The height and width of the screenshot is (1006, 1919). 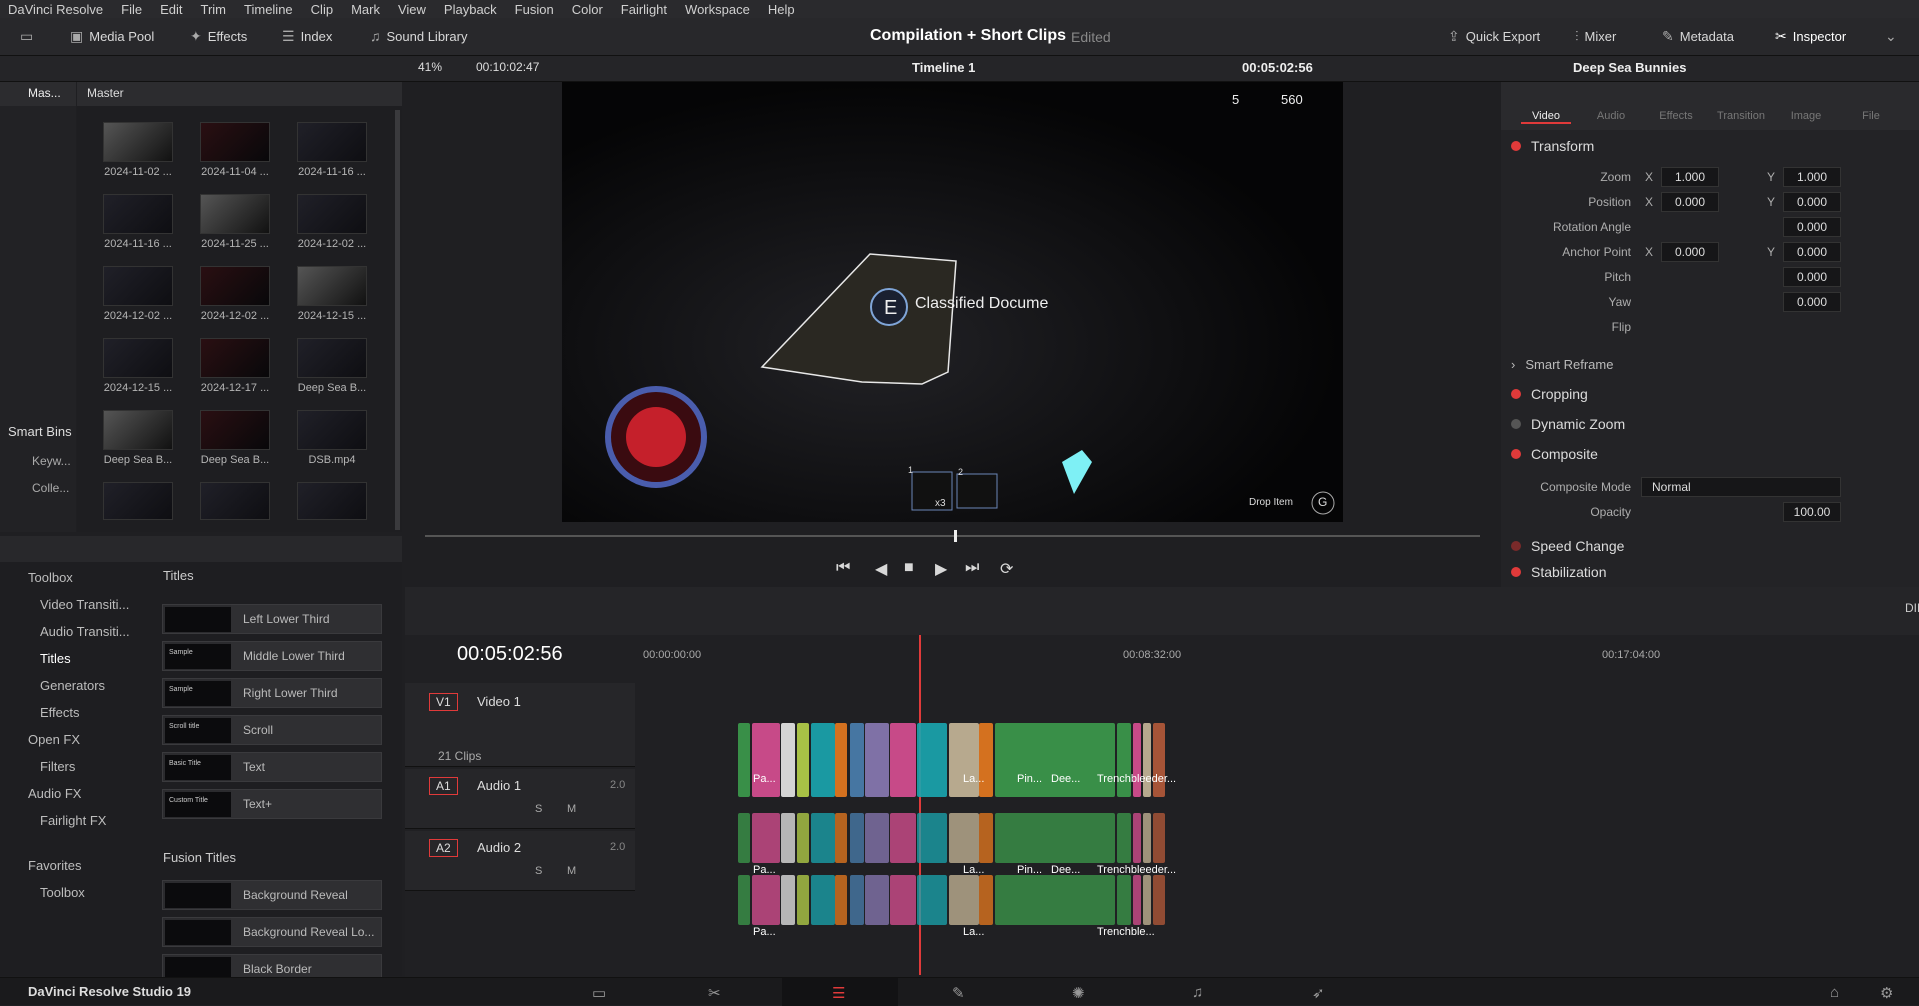 I want to click on smart-reframe-section: › Smart Reframe, so click(x=1562, y=364).